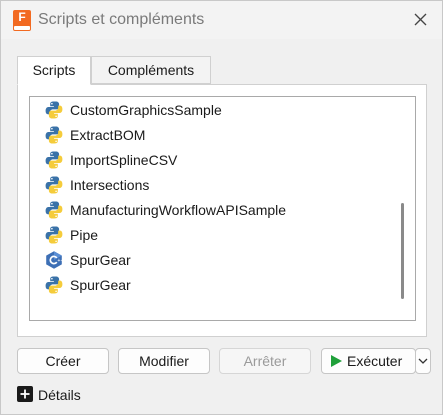 This screenshot has height=415, width=443. I want to click on expand-plus-icon, so click(25, 394).